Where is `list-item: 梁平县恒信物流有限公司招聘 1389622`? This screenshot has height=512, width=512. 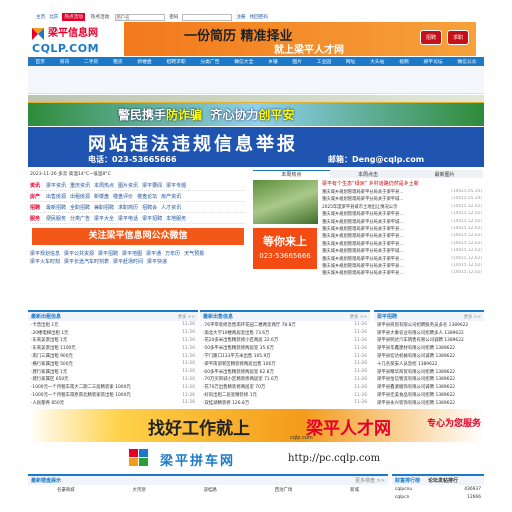
list-item: 梁平县恒信物流有限公司招聘 1389622 is located at coordinates (429, 380).